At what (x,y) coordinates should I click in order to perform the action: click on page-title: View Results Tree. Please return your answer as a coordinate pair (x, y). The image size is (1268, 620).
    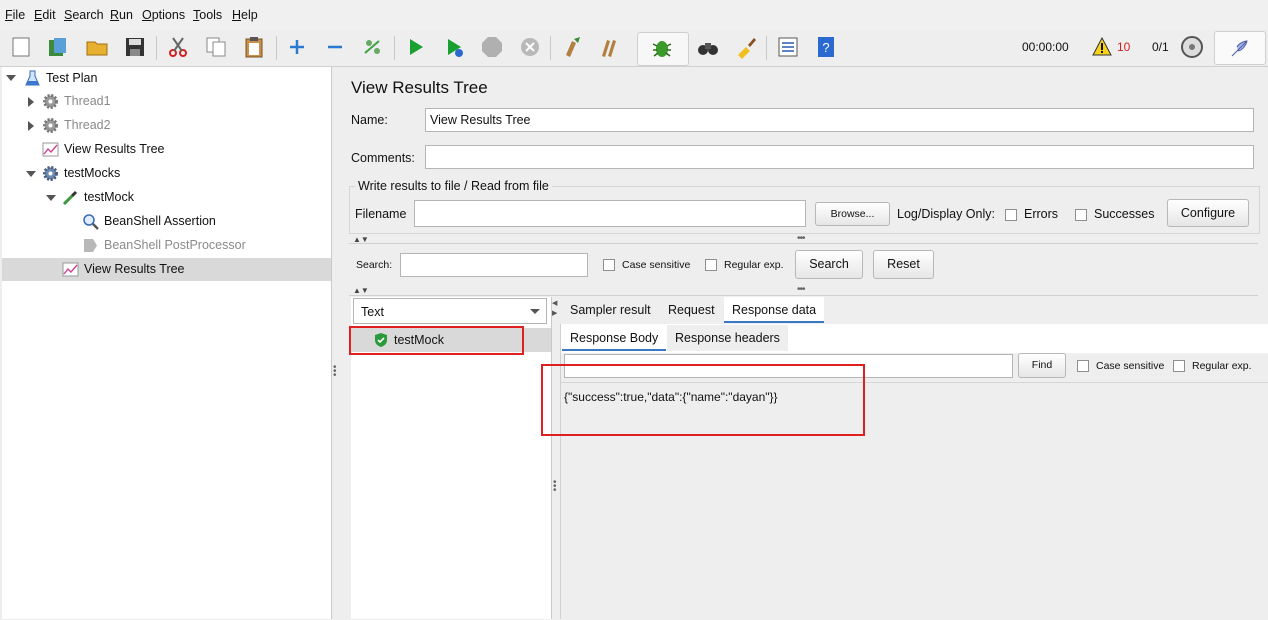
    Looking at the image, I should click on (419, 87).